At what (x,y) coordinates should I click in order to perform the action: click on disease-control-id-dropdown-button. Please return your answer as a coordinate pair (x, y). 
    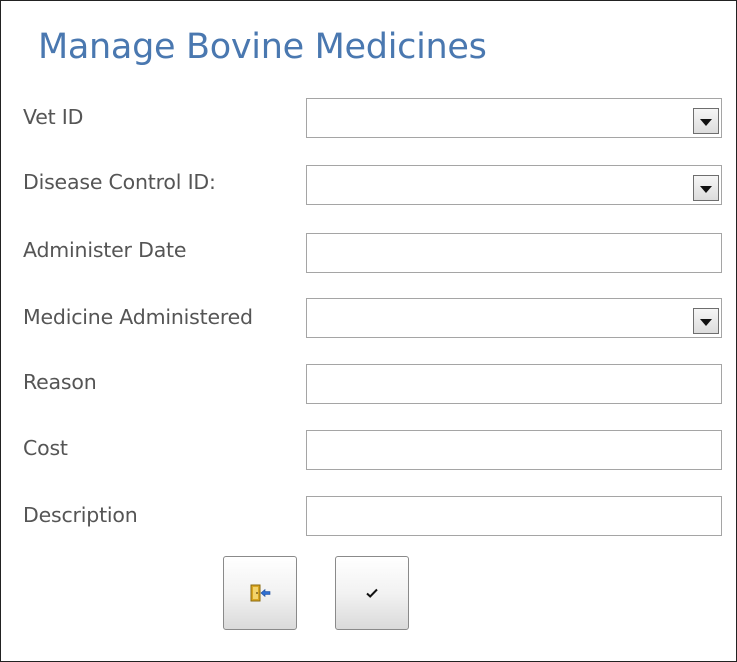
    Looking at the image, I should click on (706, 188).